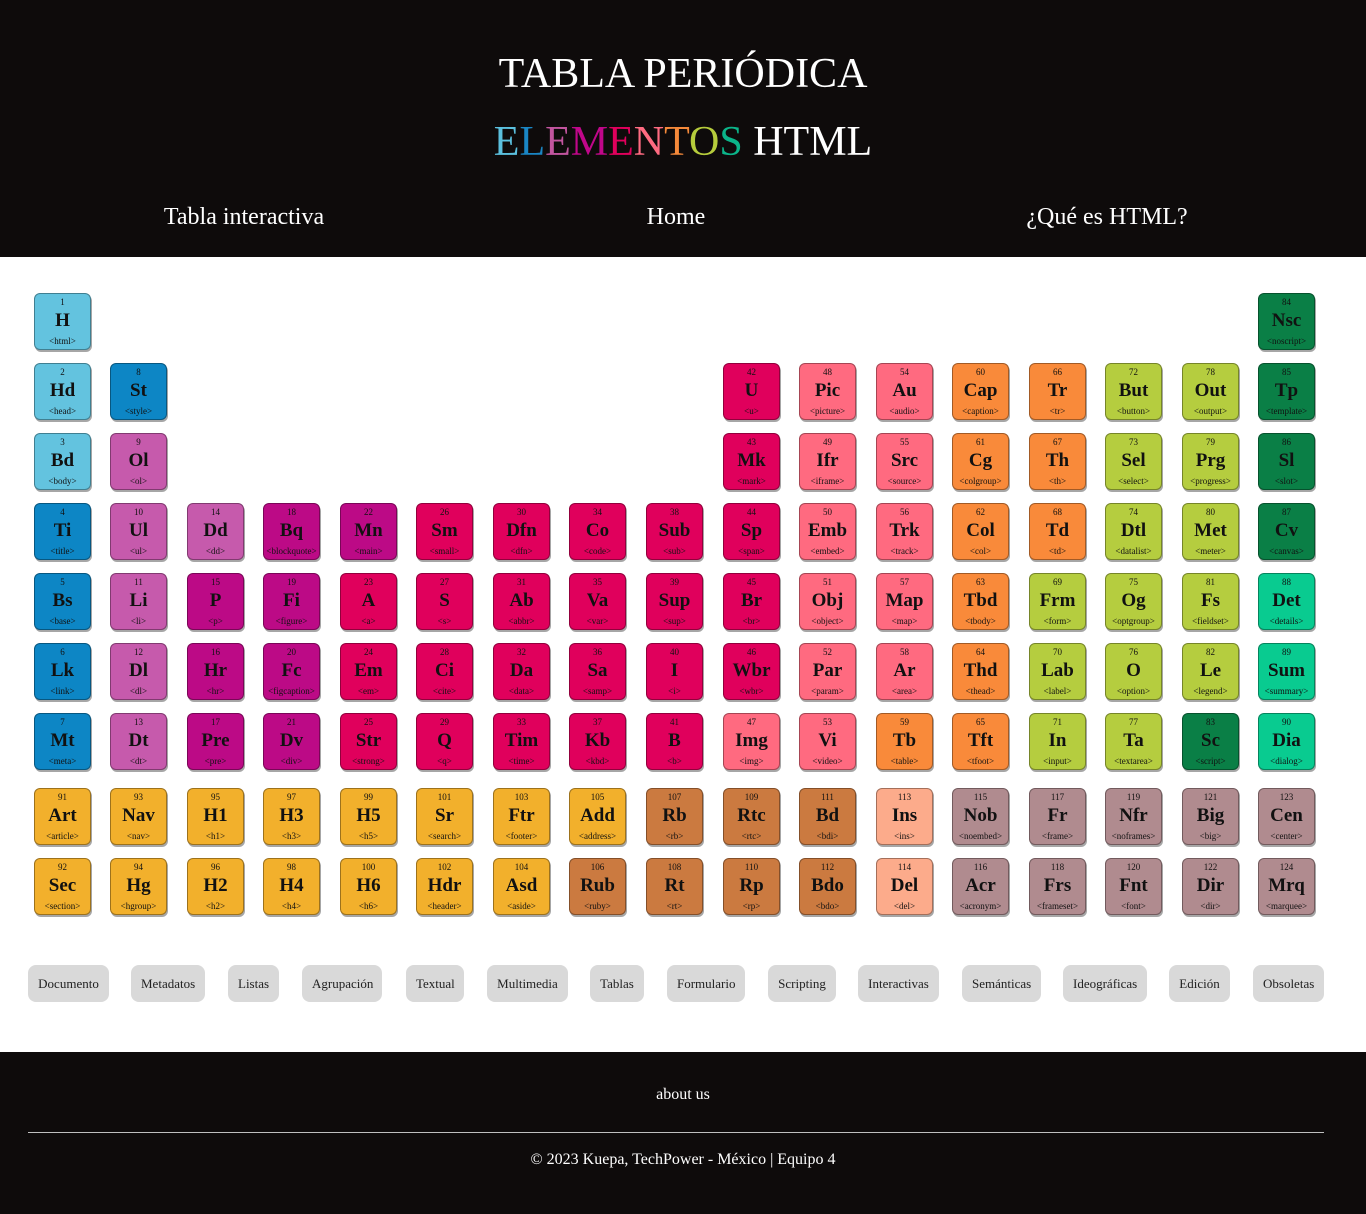 This screenshot has width=1366, height=1214. What do you see at coordinates (444, 741) in the screenshot?
I see `element-tile: 29 Q <q>` at bounding box center [444, 741].